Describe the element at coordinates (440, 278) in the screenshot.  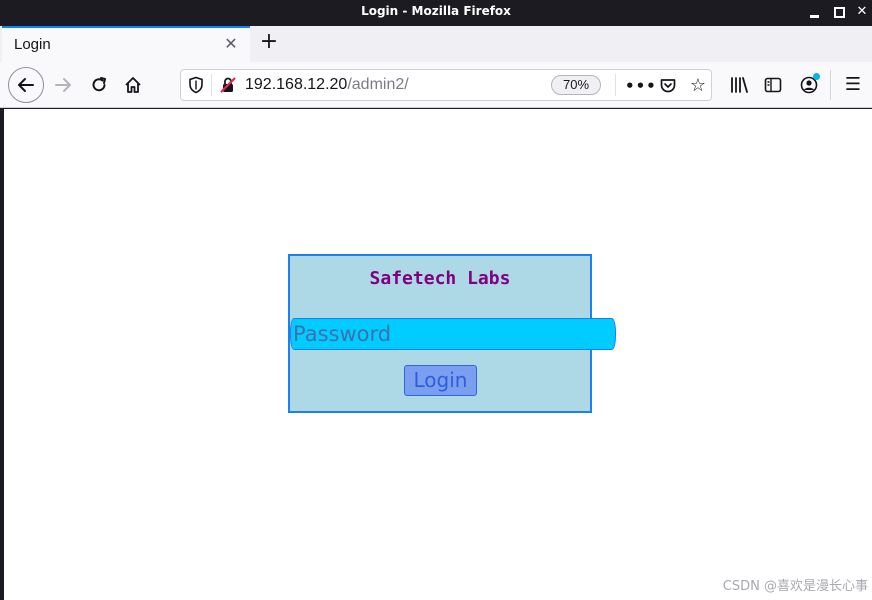
I see `brand-heading: Safetech Labs` at that location.